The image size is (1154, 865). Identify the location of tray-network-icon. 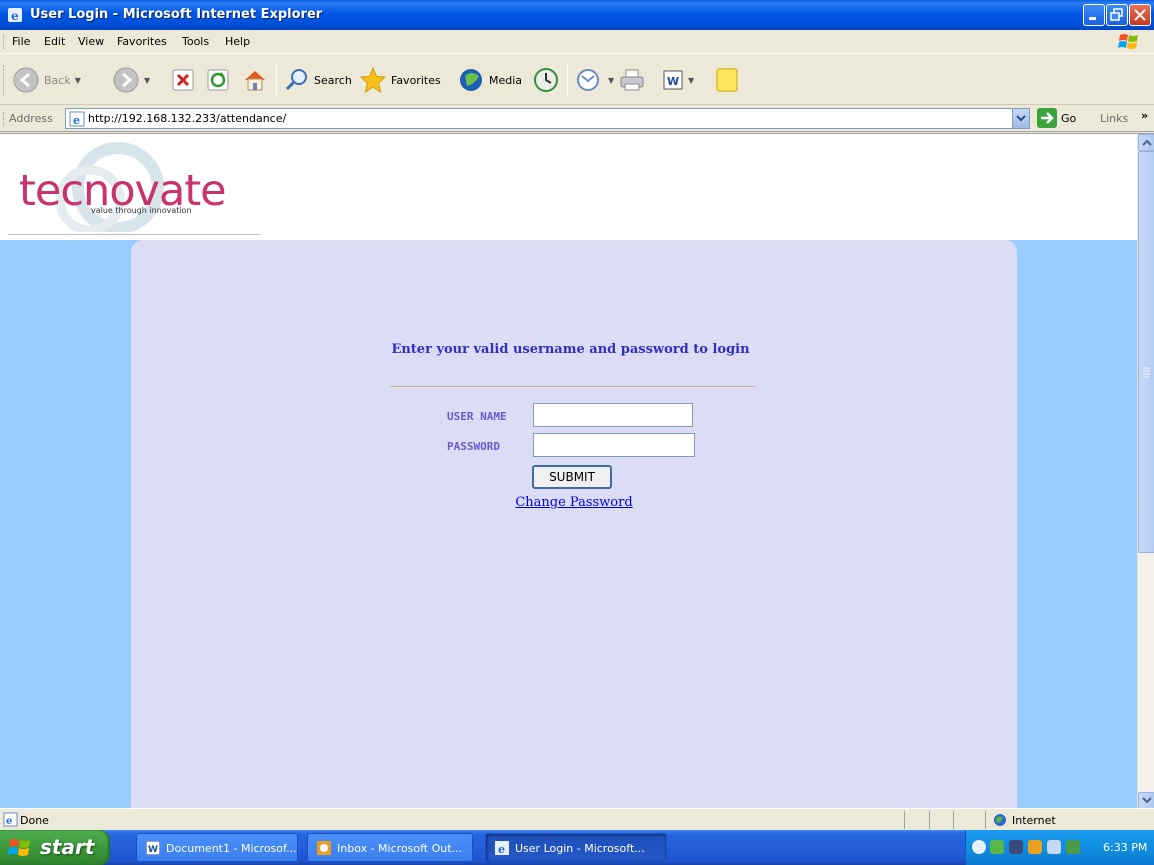
(997, 847).